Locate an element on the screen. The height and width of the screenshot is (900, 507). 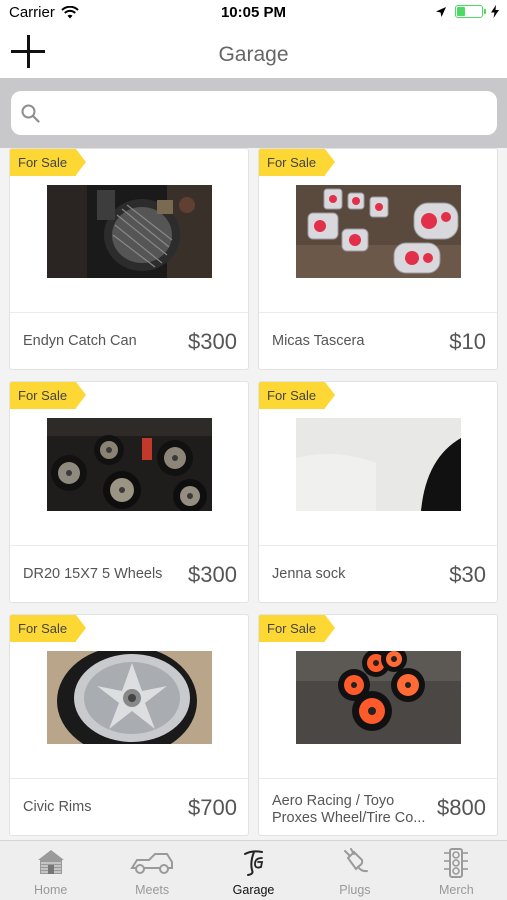
search-bar-area is located at coordinates (253, 113).